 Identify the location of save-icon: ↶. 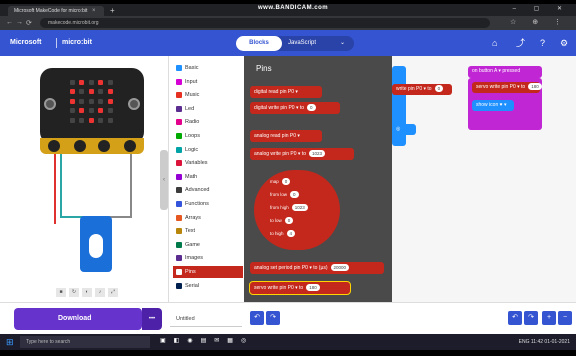
(257, 318).